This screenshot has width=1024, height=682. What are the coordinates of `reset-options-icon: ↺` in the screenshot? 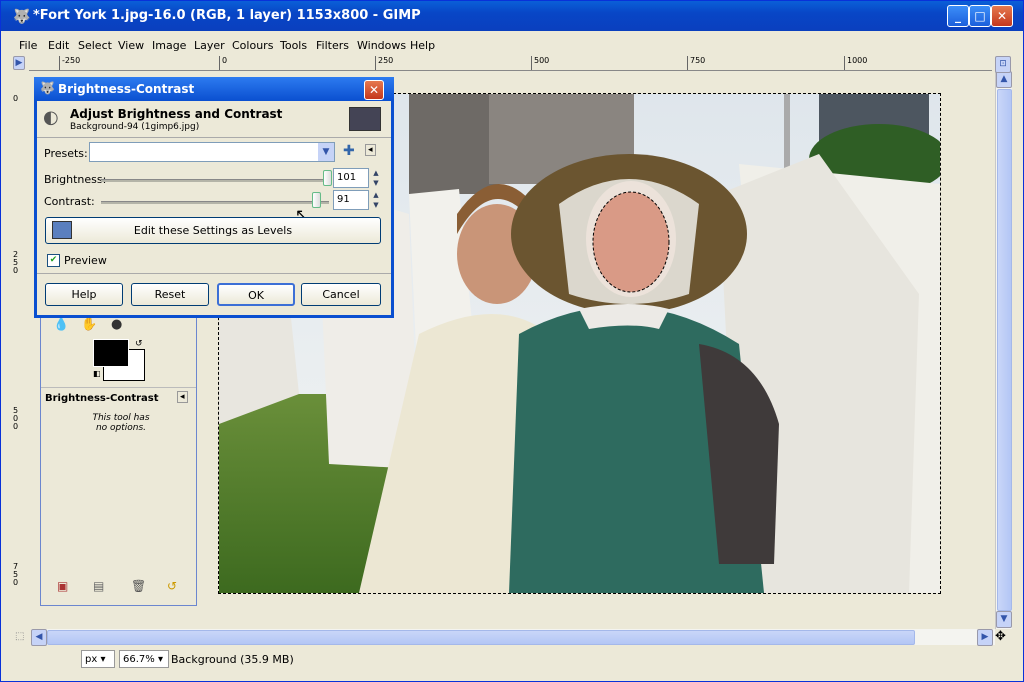 It's located at (172, 586).